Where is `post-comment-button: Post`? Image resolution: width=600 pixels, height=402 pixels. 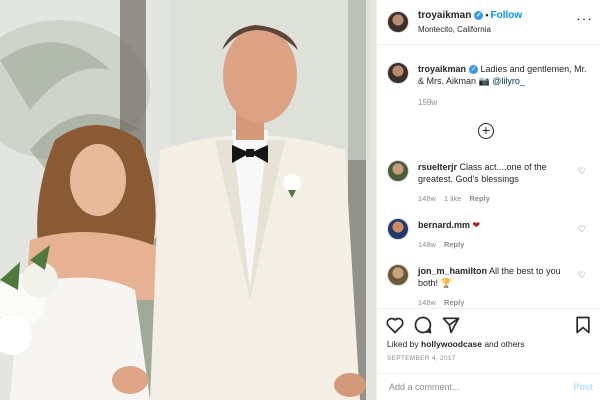 post-comment-button: Post is located at coordinates (583, 387).